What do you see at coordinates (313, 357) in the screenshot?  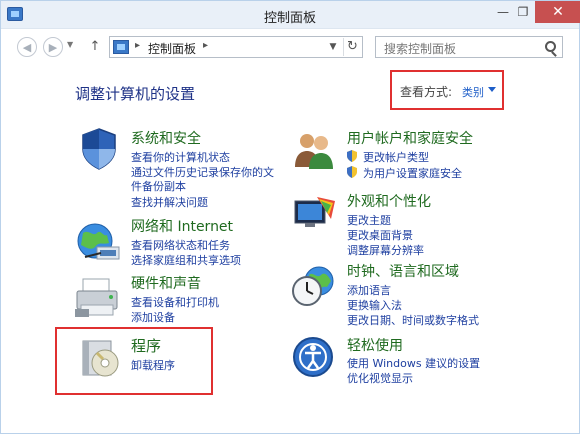 I see `ease-of-access-icon` at bounding box center [313, 357].